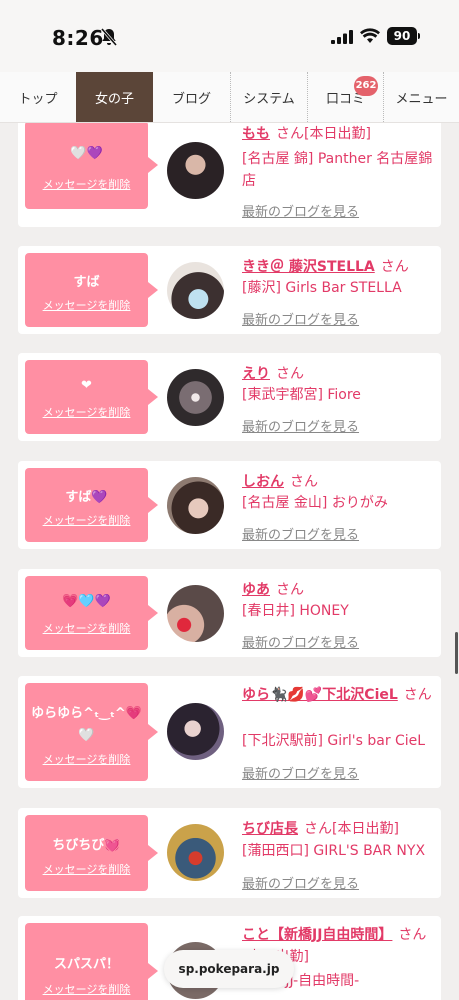  What do you see at coordinates (322, 288) in the screenshot?
I see `shop-info: [藤沢] Girls Bar STELLA` at bounding box center [322, 288].